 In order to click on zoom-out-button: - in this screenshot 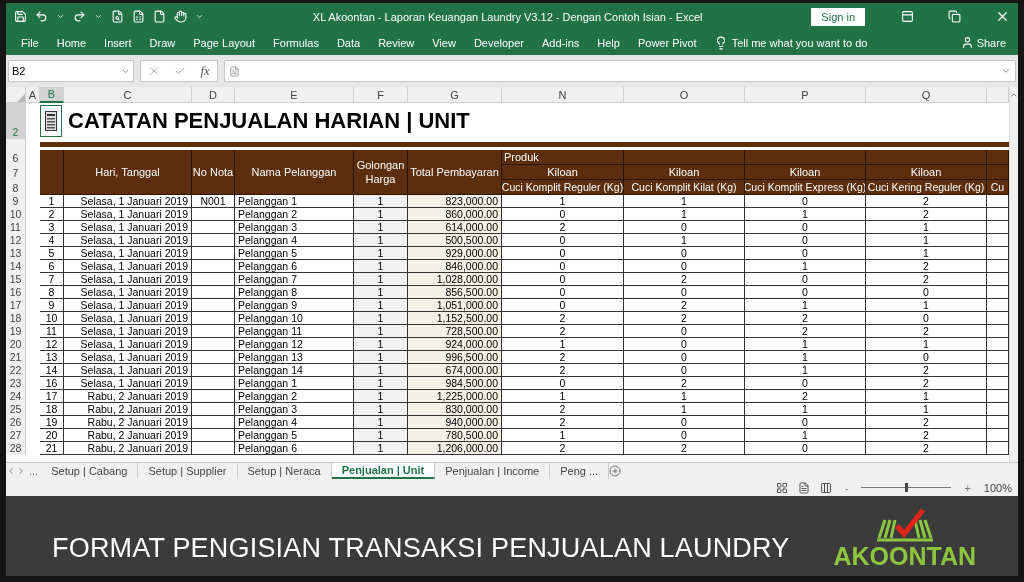, I will do `click(846, 487)`.